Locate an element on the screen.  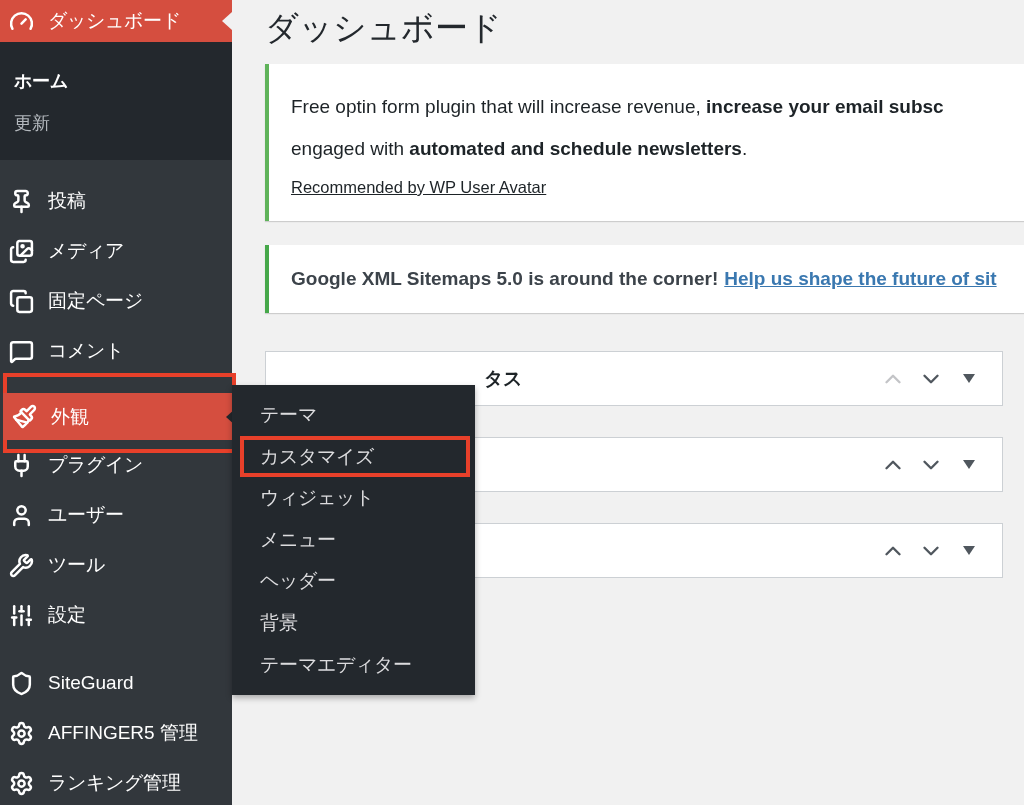
notice-text: Free optin form plugin that will increase revenue, increase your email subsc engaged with automated and schedule newsletters. is located at coordinates (618, 128).